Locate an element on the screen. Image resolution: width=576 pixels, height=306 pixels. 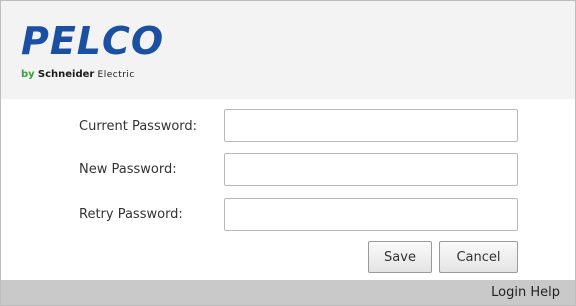
pelco-logo: PELCO is located at coordinates (93, 41).